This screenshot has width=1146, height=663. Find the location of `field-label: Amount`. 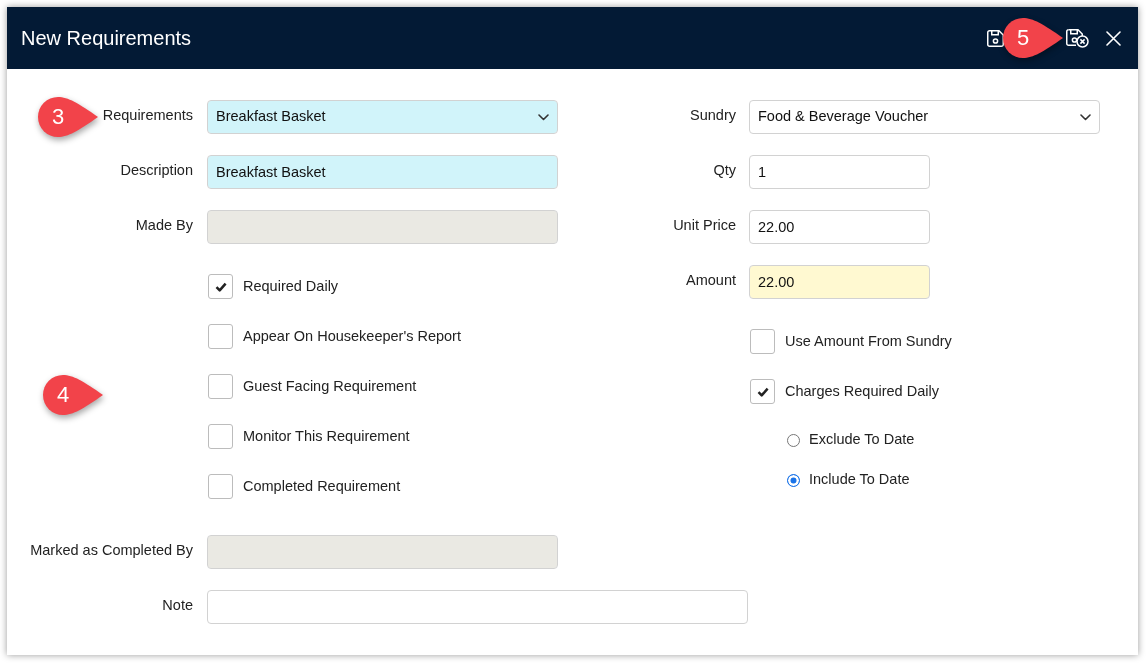

field-label: Amount is located at coordinates (711, 280).